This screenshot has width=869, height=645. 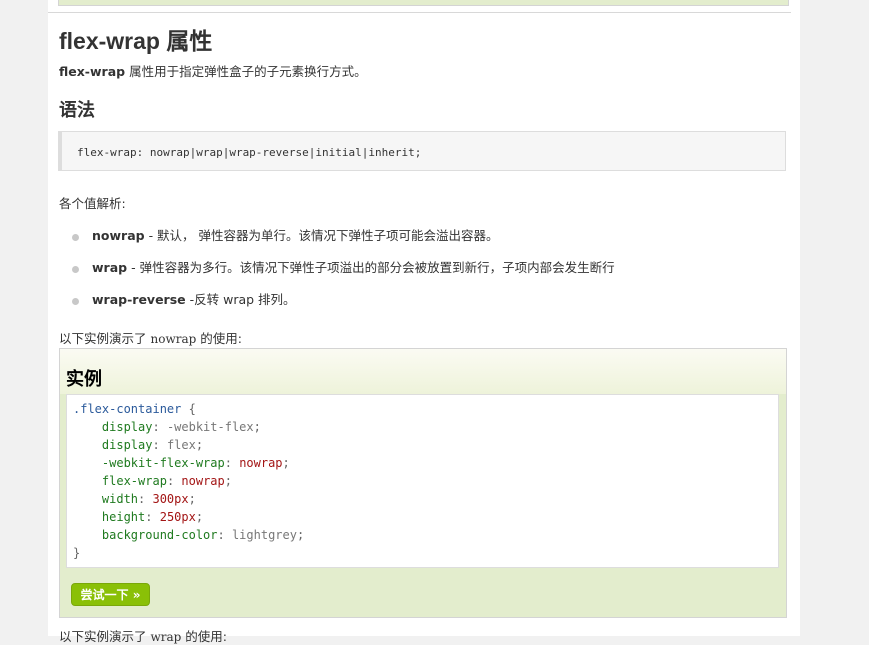 I want to click on intro-paragraph: flex-wrap 属性用于指定弹性盒子的子元素换行方式。, so click(x=213, y=72).